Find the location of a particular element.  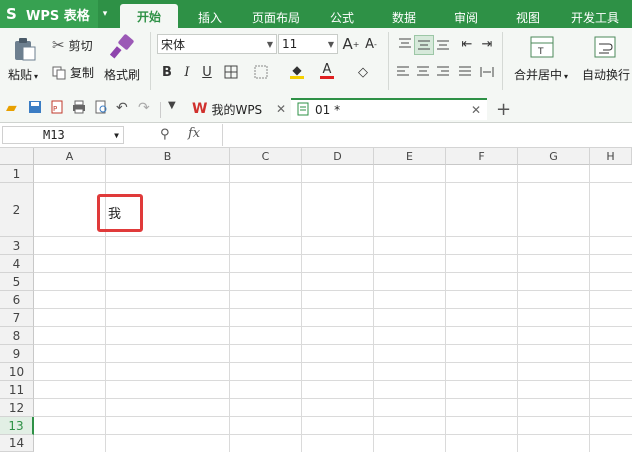

redo-icon: ↷ is located at coordinates (146, 108).